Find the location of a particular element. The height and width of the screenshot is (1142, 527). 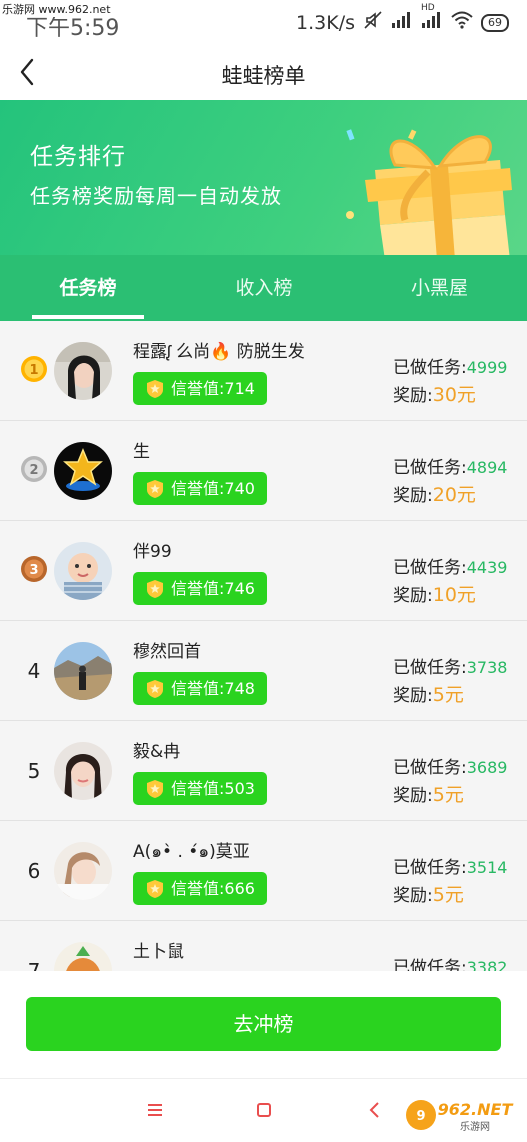

credit-value: 信誉值:746 is located at coordinates (213, 588).